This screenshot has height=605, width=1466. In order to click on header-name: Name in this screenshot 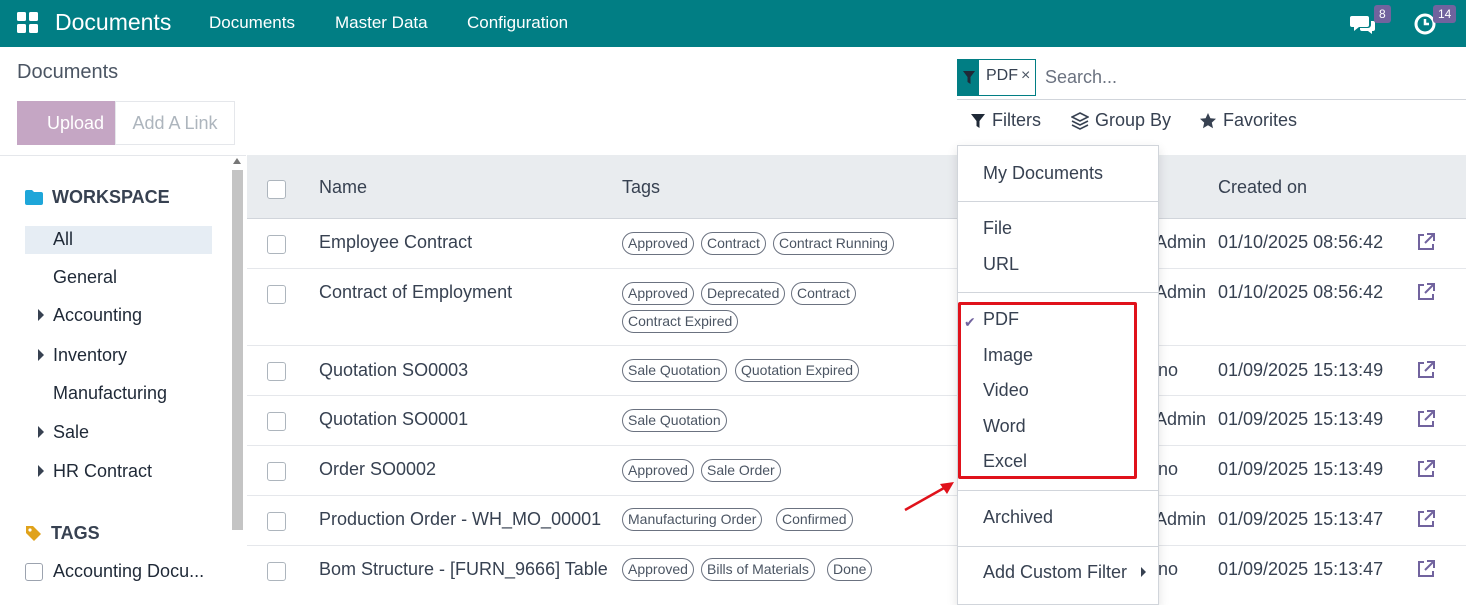, I will do `click(343, 187)`.